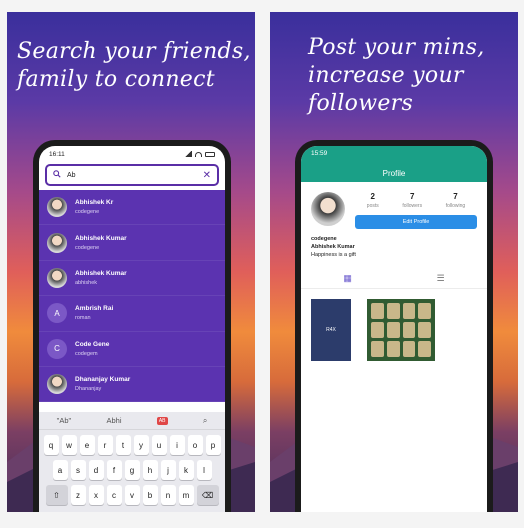 The width and height of the screenshot is (524, 528). Describe the element at coordinates (87, 247) in the screenshot. I see `result-username: codegene` at that location.